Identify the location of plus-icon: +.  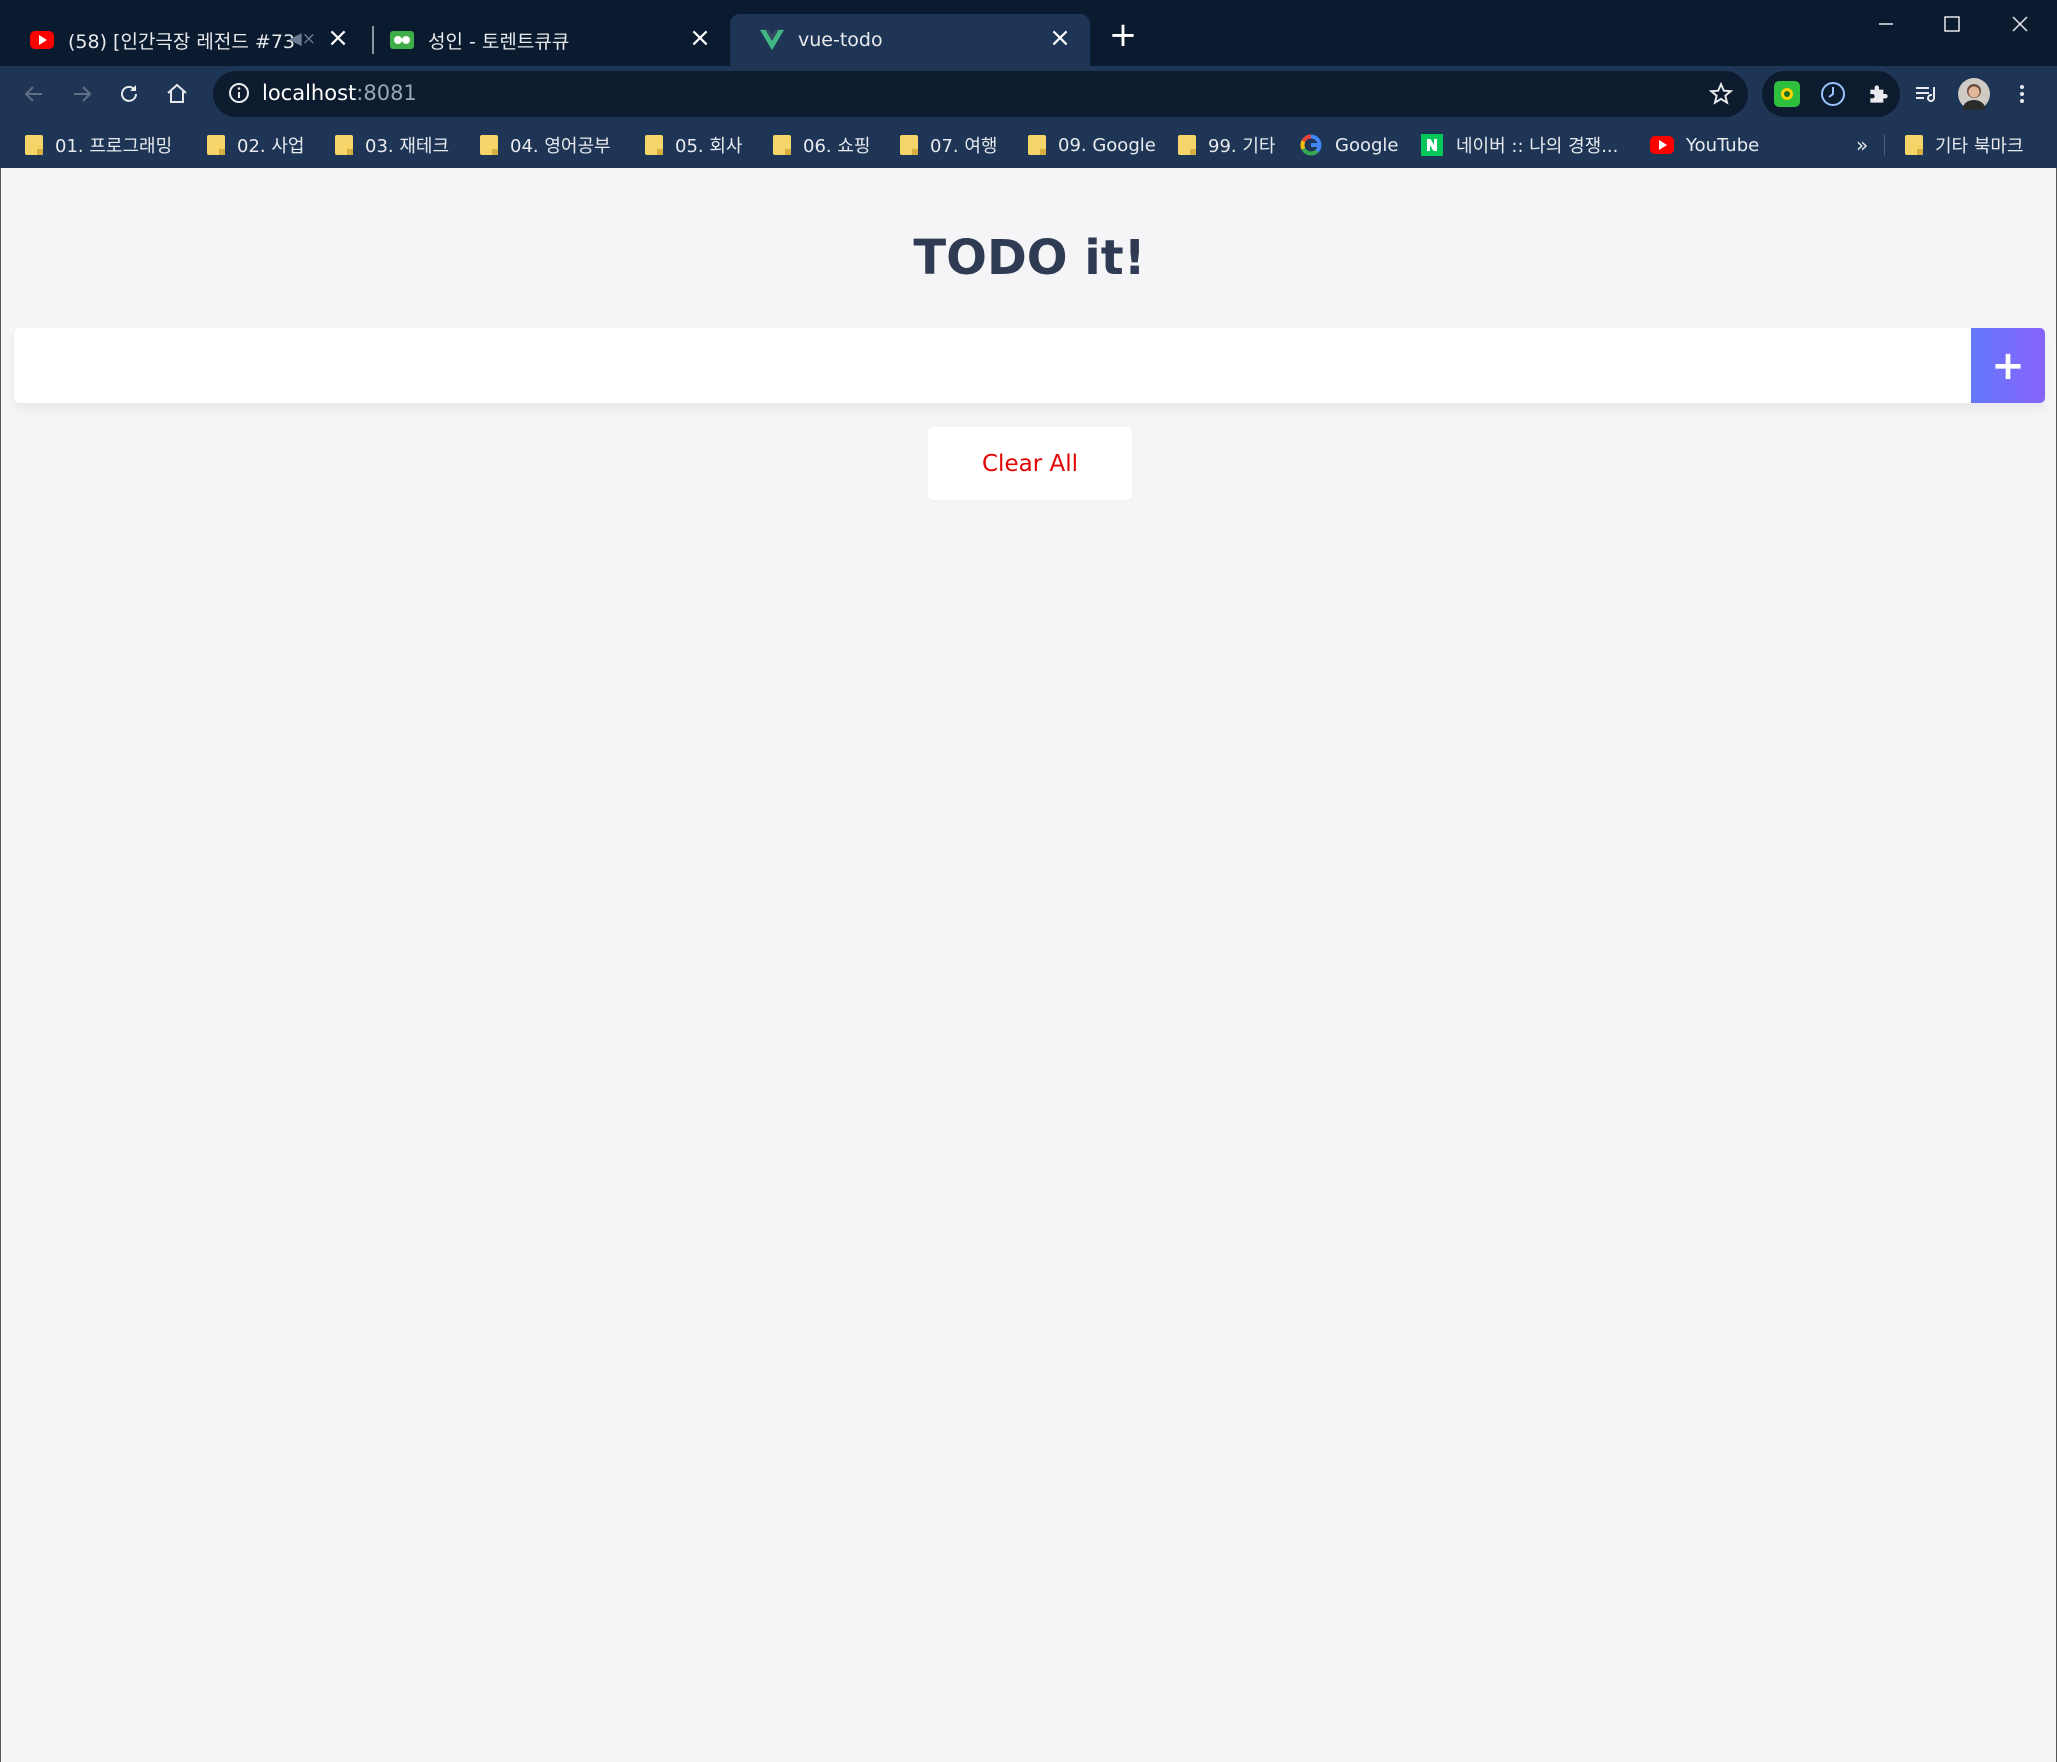
(2008, 365).